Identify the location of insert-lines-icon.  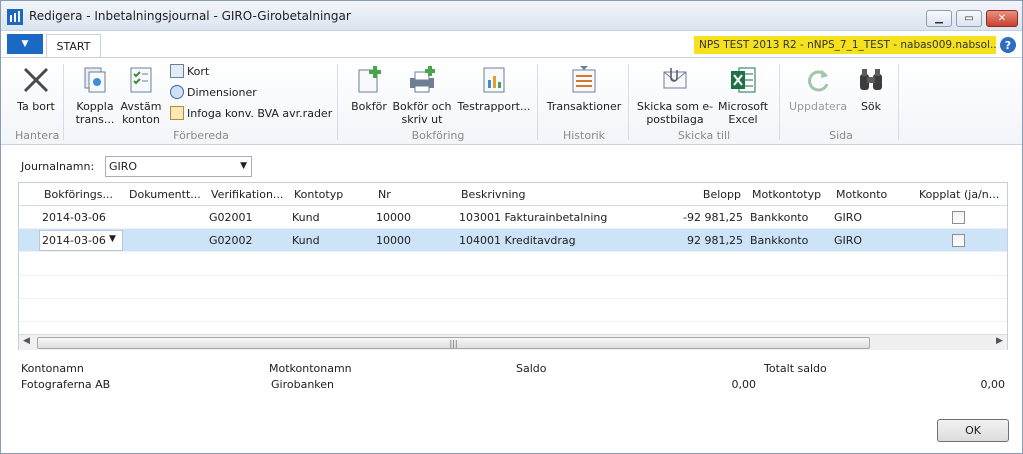
(177, 113).